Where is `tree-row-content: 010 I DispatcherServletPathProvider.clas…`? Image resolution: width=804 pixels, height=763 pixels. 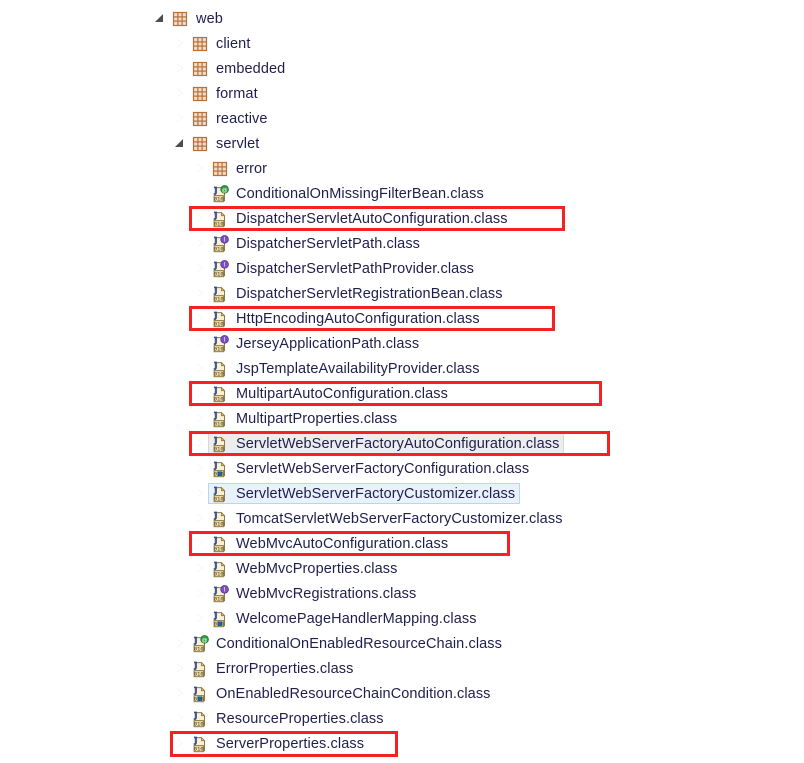 tree-row-content: 010 I DispatcherServletPathProvider.clas… is located at coordinates (343, 268).